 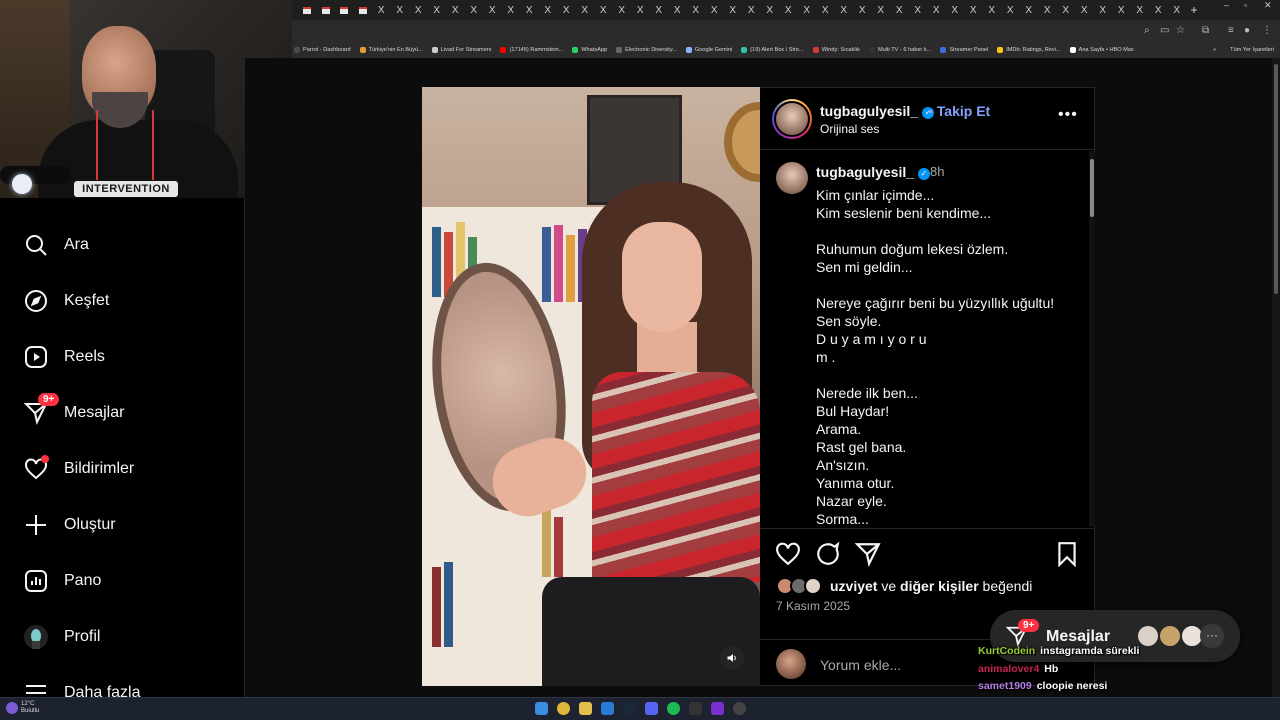 I want to click on like-icon, so click(x=788, y=554).